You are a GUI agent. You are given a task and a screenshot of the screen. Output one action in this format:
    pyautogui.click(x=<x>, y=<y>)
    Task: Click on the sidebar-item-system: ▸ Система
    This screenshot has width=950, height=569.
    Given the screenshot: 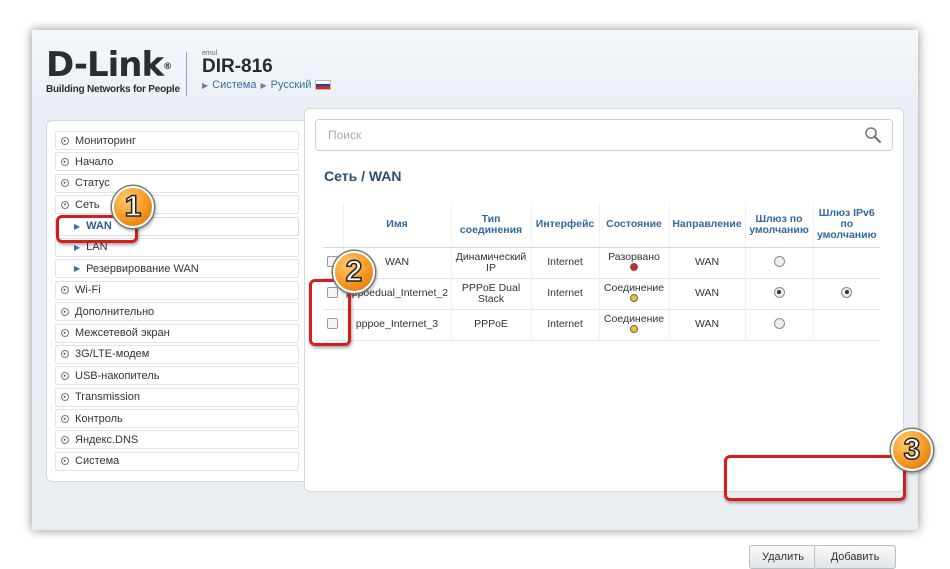 What is the action you would take?
    pyautogui.click(x=177, y=461)
    